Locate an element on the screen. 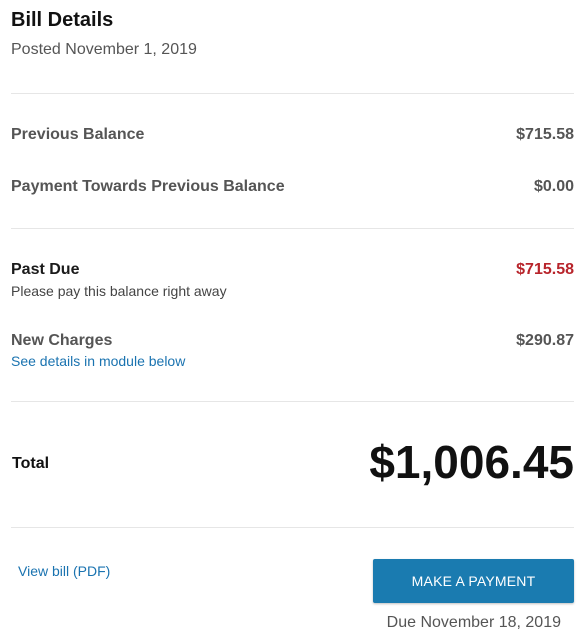  due-date: Due November 18, 2019 is located at coordinates (473, 622).